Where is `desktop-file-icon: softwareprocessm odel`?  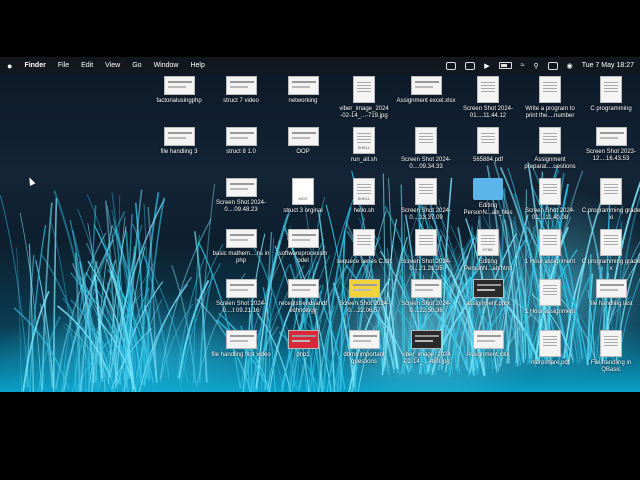
desktop-file-icon: softwareprocessm odel is located at coordinates (303, 247).